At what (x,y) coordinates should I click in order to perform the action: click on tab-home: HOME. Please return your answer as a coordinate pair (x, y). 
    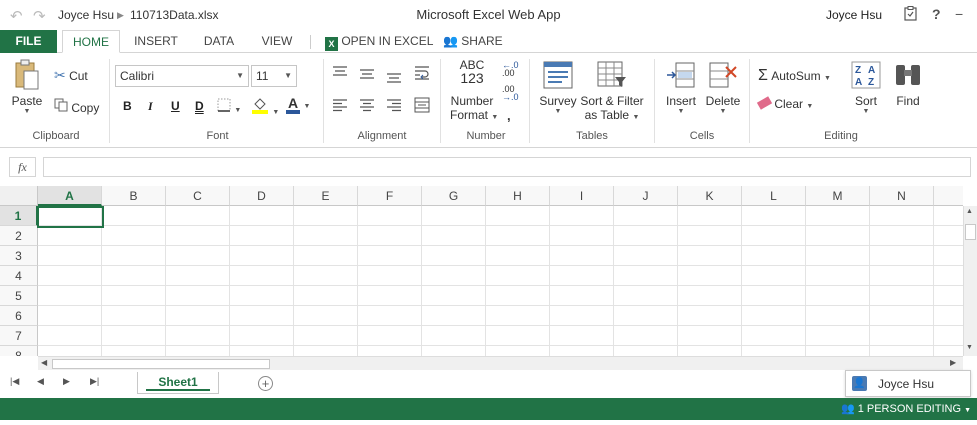
    Looking at the image, I should click on (91, 41).